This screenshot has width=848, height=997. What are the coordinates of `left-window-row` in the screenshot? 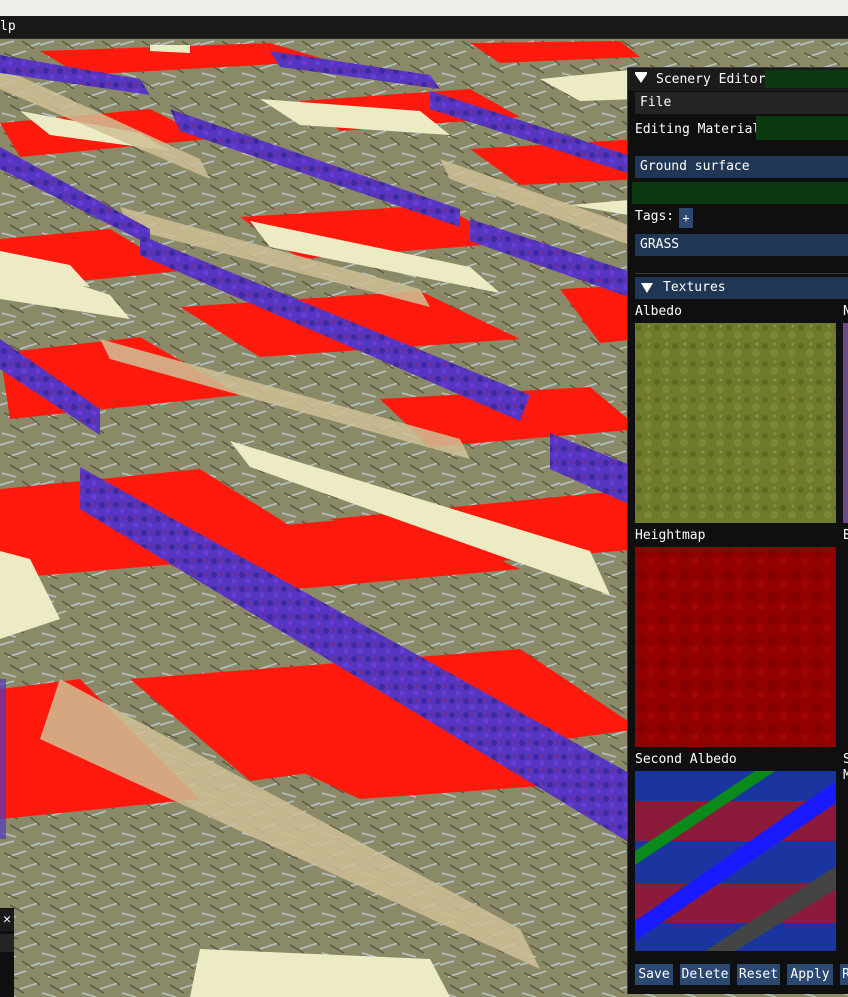 It's located at (7, 943).